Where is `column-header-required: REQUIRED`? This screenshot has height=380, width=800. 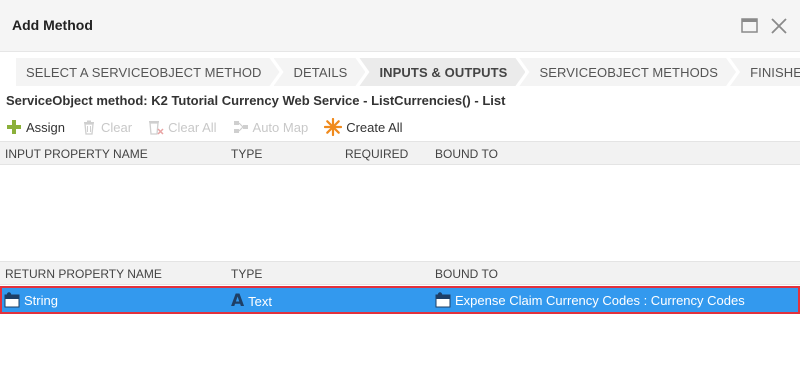
column-header-required: REQUIRED is located at coordinates (376, 154).